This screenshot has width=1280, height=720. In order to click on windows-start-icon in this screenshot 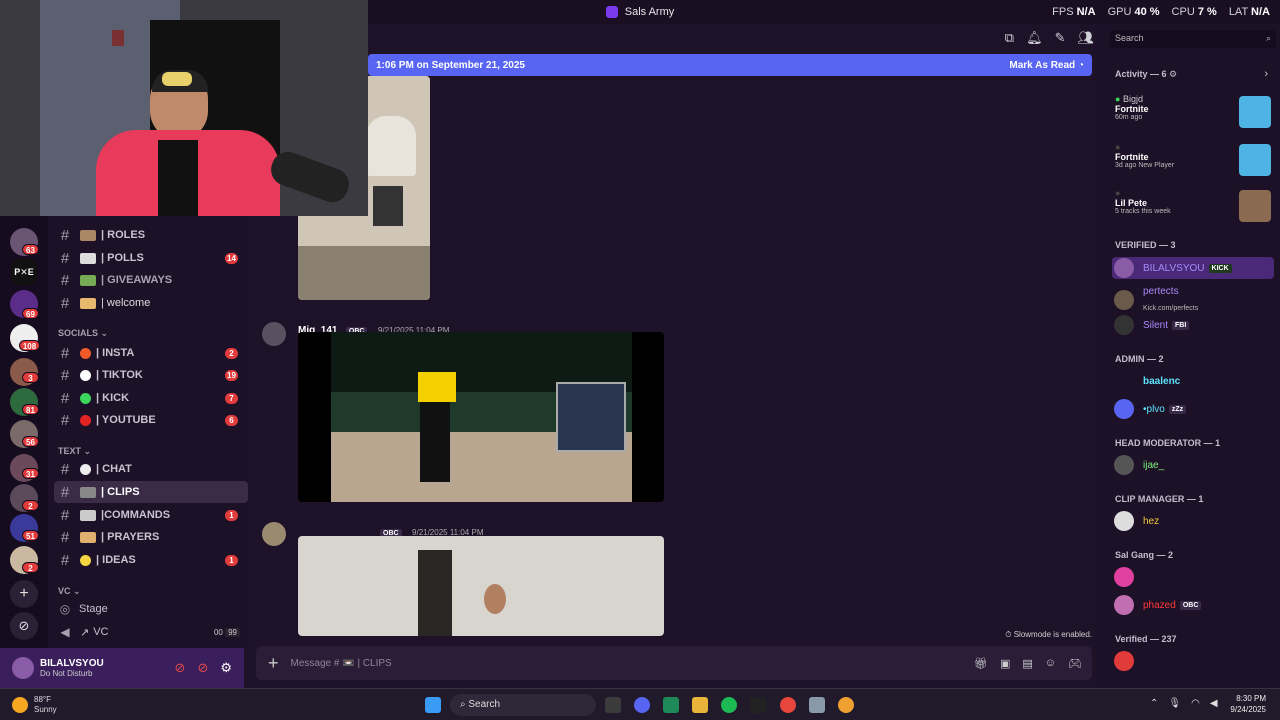, I will do `click(433, 705)`.